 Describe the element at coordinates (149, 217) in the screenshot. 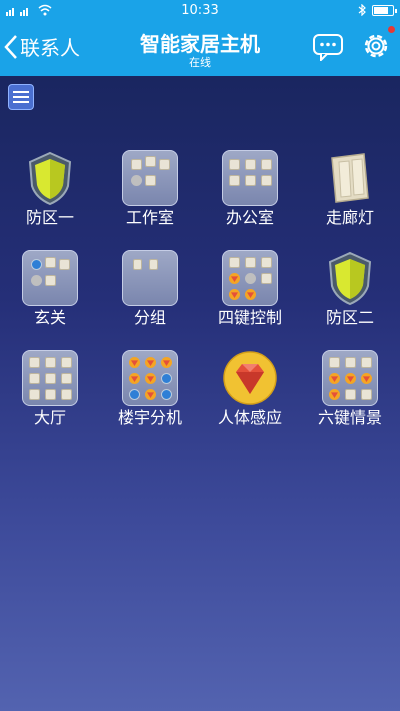

I see `tile-label: 工作室` at that location.